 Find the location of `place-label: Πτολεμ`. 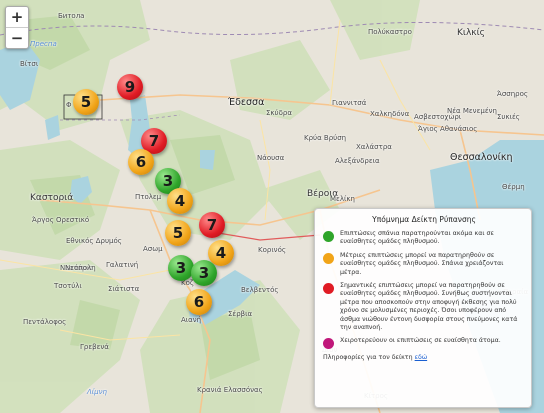

place-label: Πτολεμ is located at coordinates (148, 197).